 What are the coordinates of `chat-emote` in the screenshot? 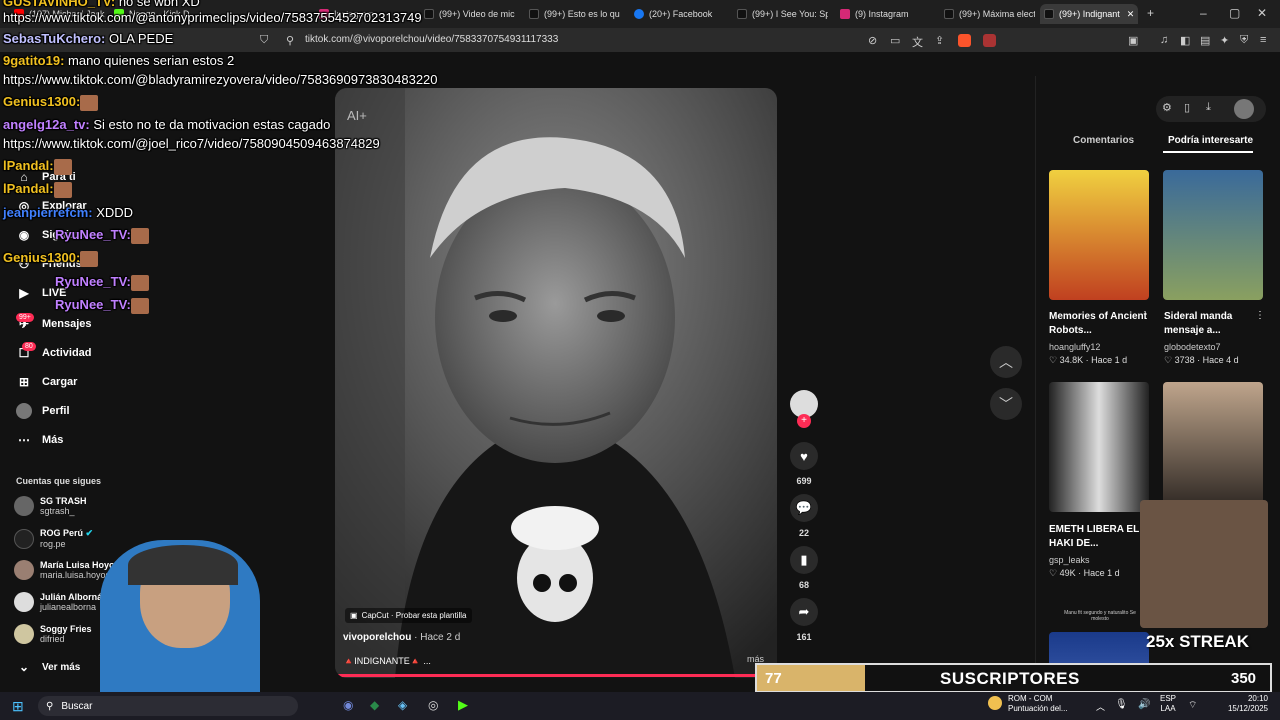 It's located at (89, 102).